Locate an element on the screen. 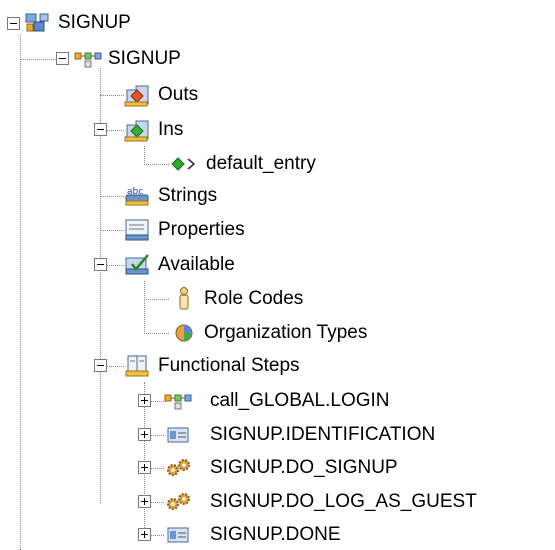  strings-icon: abc is located at coordinates (138, 196).